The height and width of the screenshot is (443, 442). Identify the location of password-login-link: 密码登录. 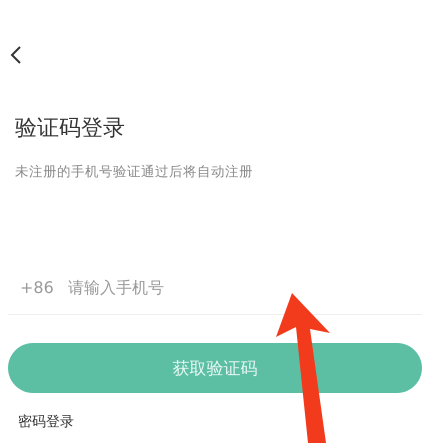
(46, 422).